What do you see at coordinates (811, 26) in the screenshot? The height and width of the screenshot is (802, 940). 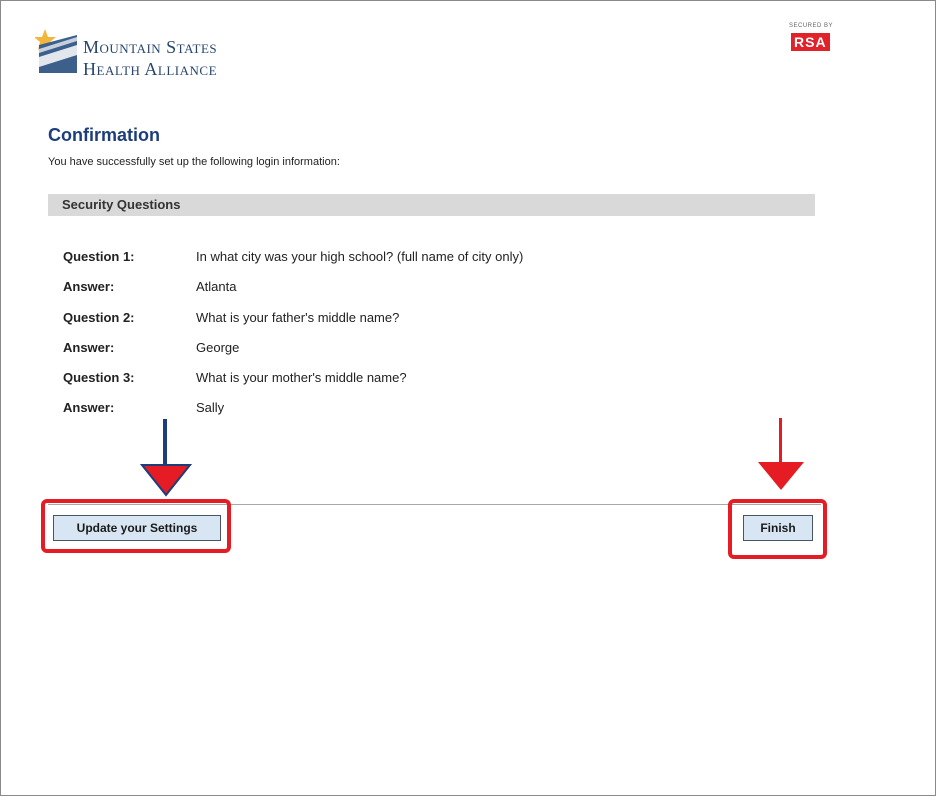 I see `rsa-badge-caption: SECURED BY` at bounding box center [811, 26].